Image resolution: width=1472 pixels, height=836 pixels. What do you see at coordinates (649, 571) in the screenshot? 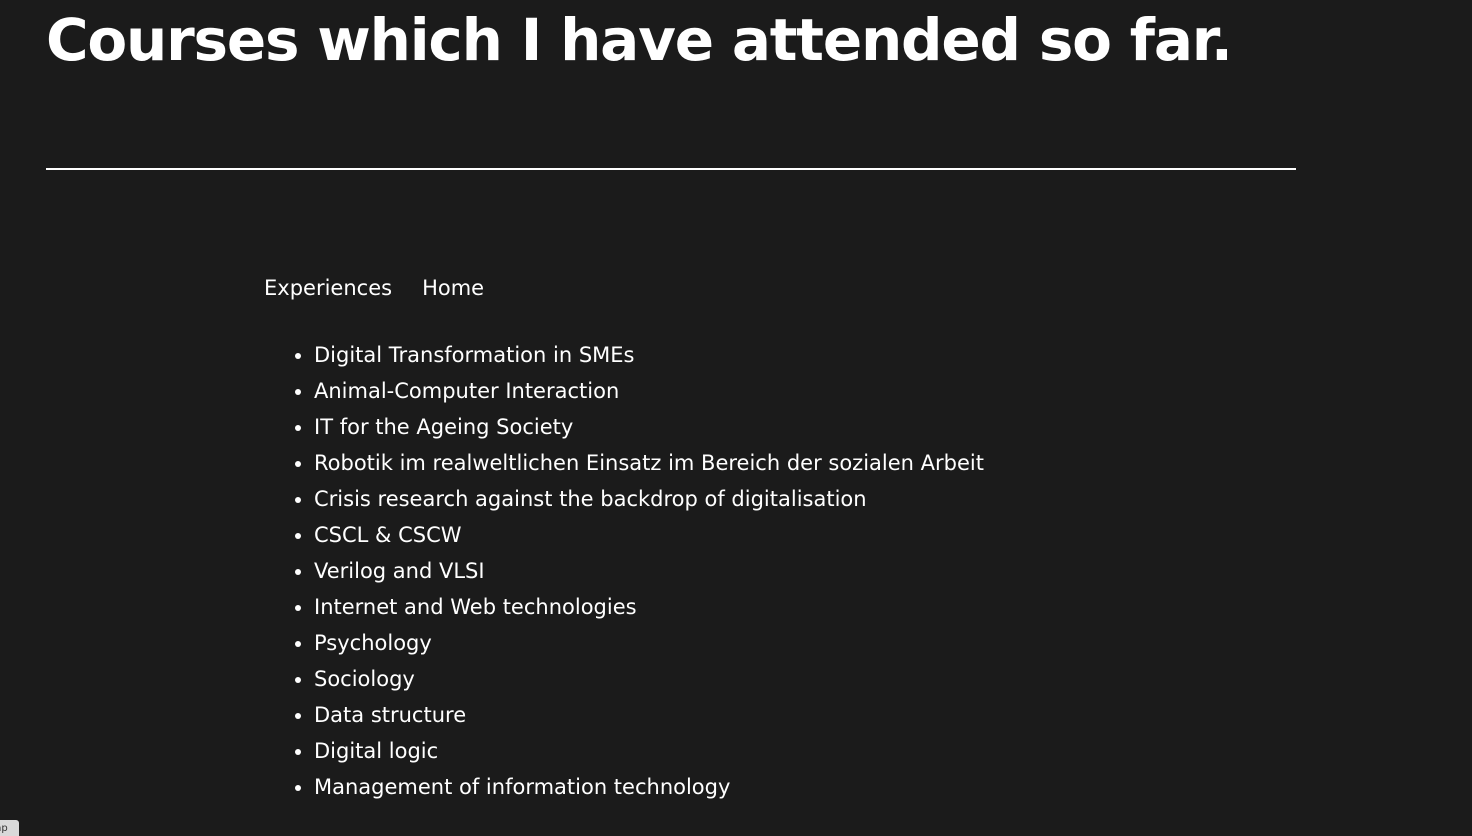
I see `list-item: Verilog and VLSI` at bounding box center [649, 571].